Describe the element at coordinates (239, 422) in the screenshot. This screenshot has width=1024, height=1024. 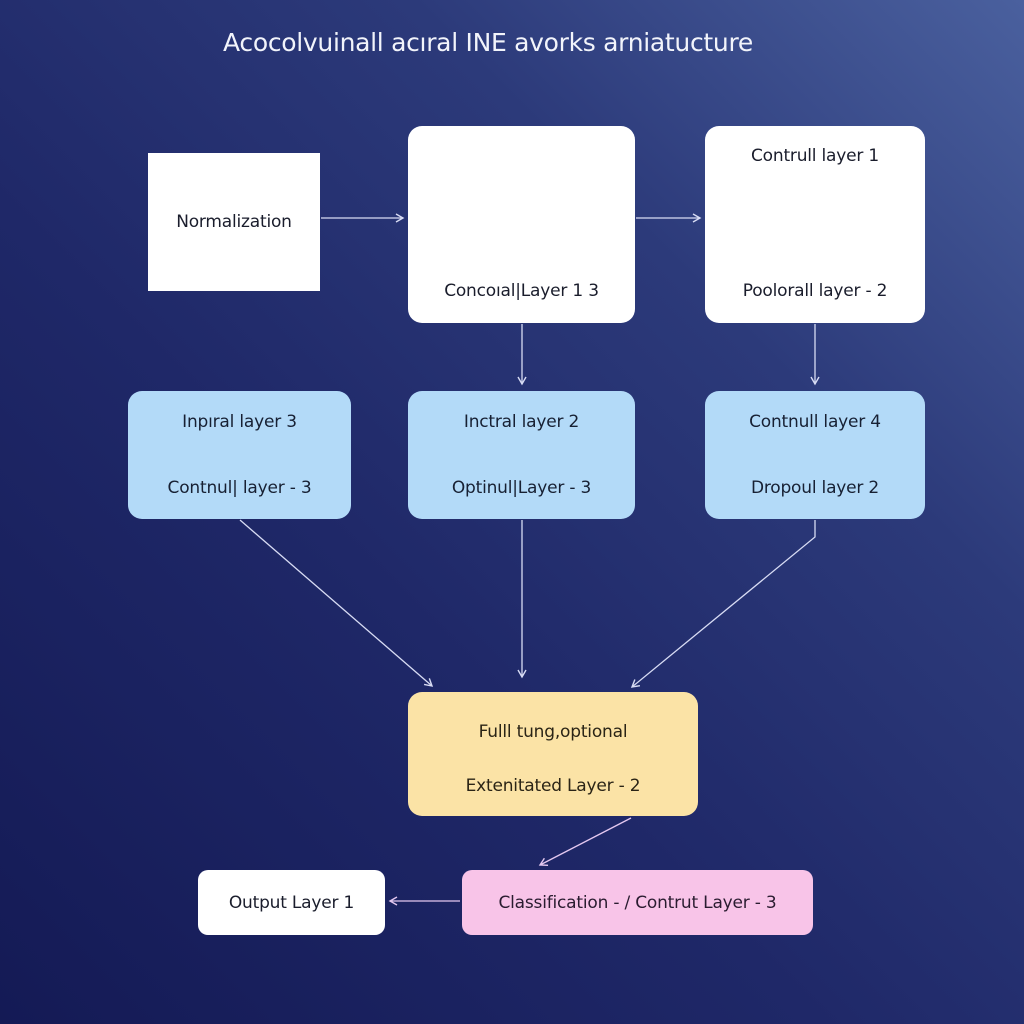
I see `node-label-top: Inpıral layer 3` at that location.